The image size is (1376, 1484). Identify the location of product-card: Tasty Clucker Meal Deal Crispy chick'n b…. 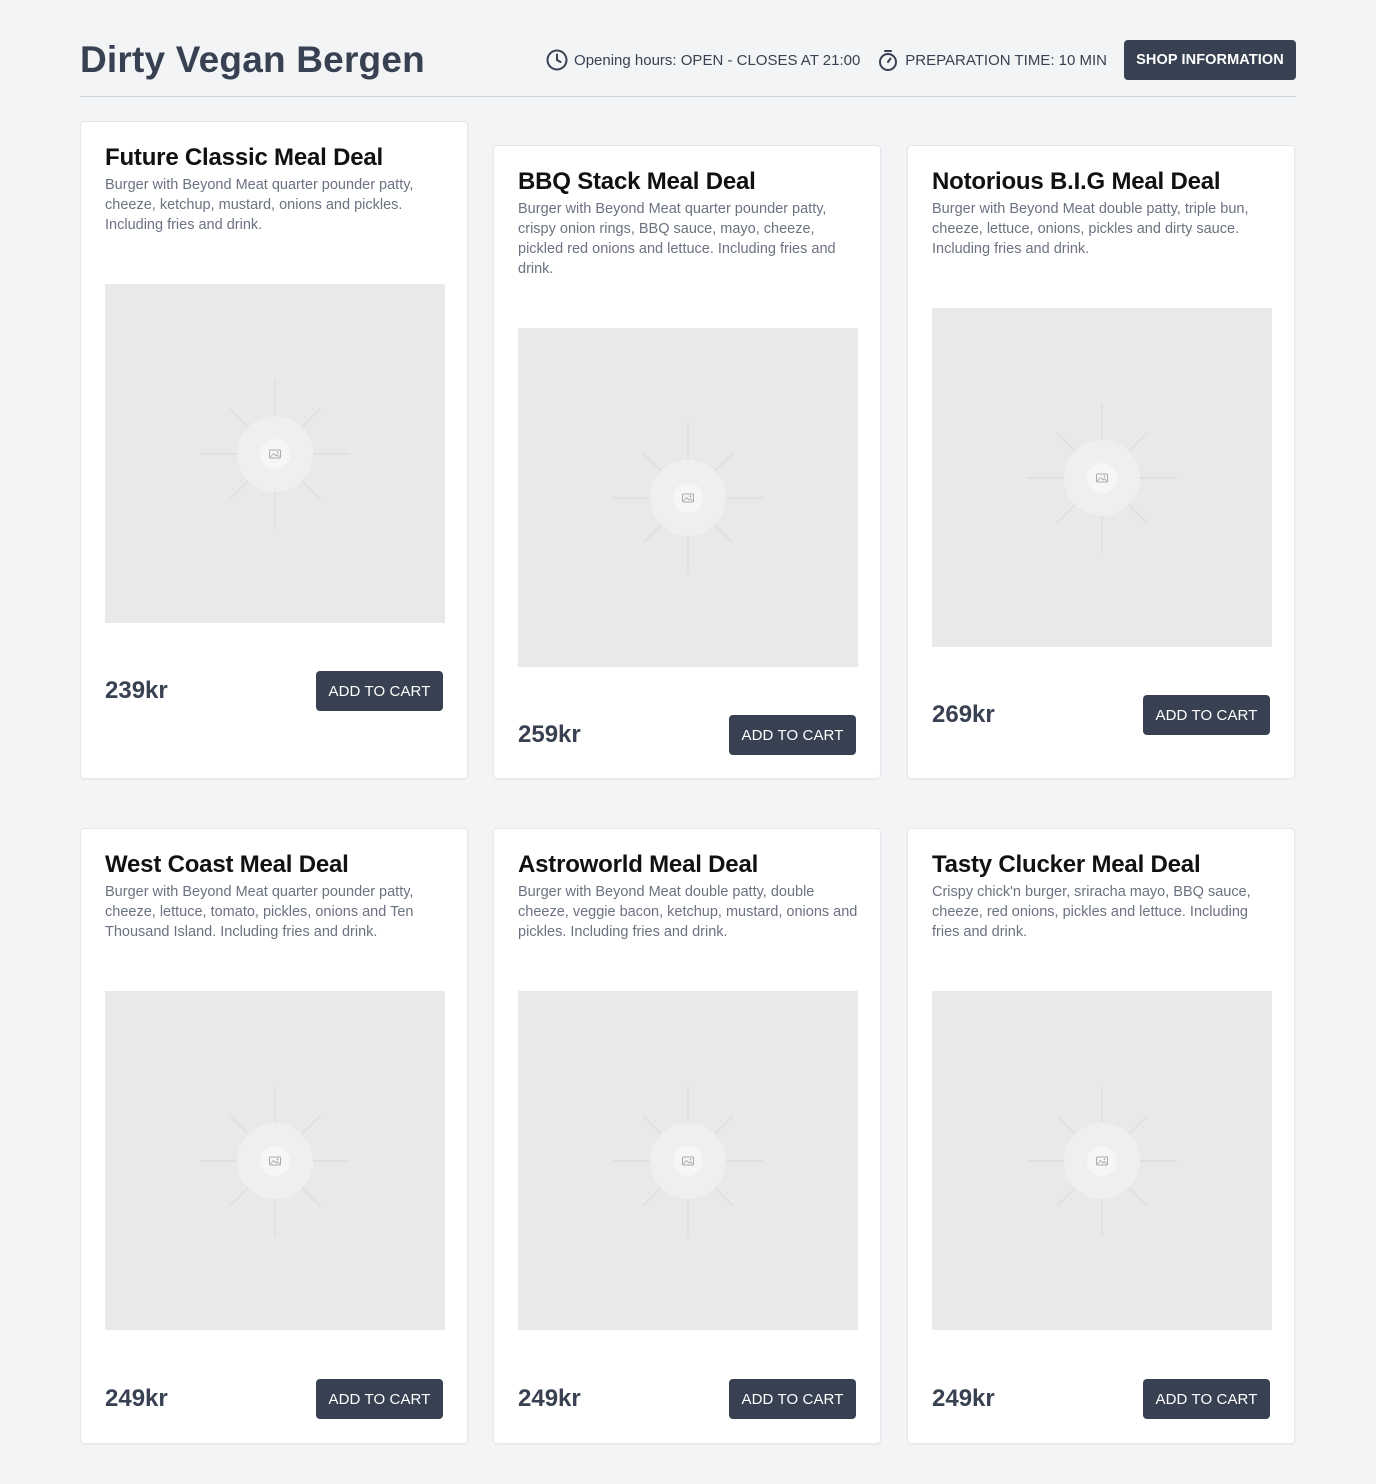
(1101, 1136).